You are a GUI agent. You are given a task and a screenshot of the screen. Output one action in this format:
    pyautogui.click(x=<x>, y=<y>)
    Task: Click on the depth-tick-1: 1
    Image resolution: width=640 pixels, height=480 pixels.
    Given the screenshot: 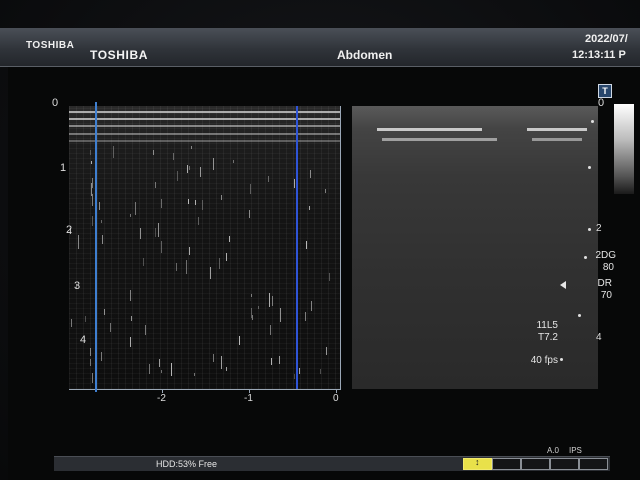 What is the action you would take?
    pyautogui.click(x=63, y=168)
    